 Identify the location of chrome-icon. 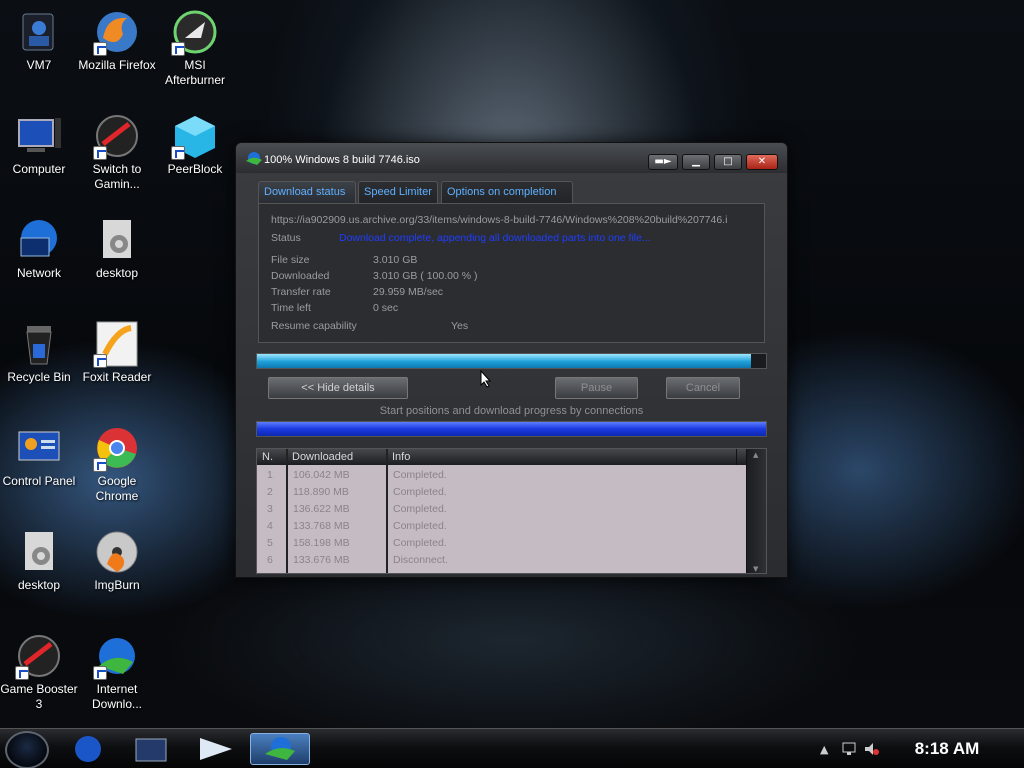
(117, 448).